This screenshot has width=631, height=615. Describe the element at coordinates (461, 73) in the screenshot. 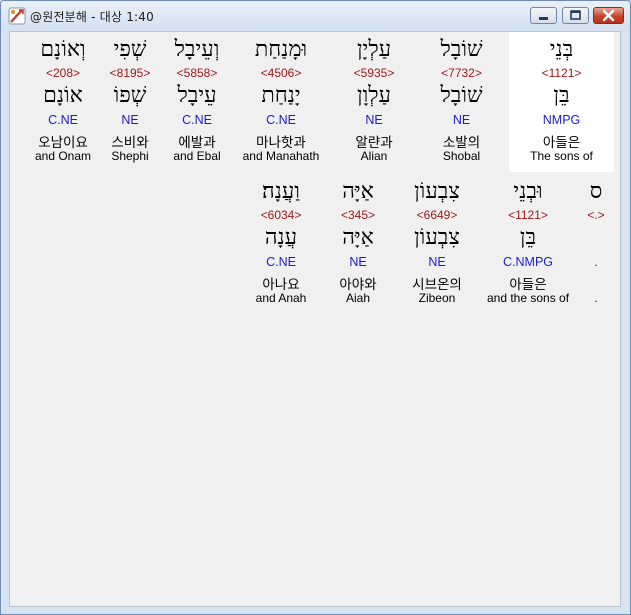

I see `strong-number: <7732>` at that location.